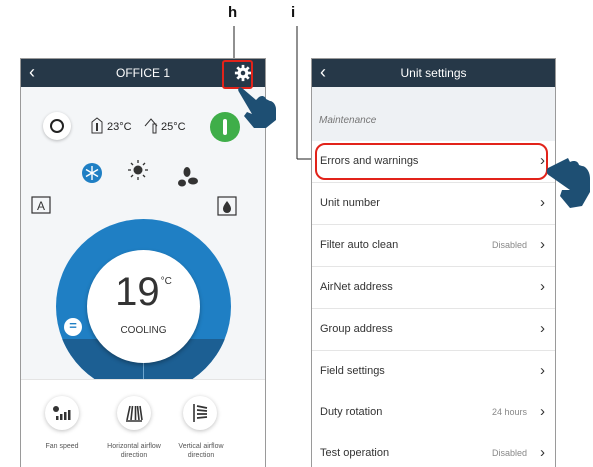 This screenshot has width=593, height=467. I want to click on auto-icon: A, so click(41, 205).